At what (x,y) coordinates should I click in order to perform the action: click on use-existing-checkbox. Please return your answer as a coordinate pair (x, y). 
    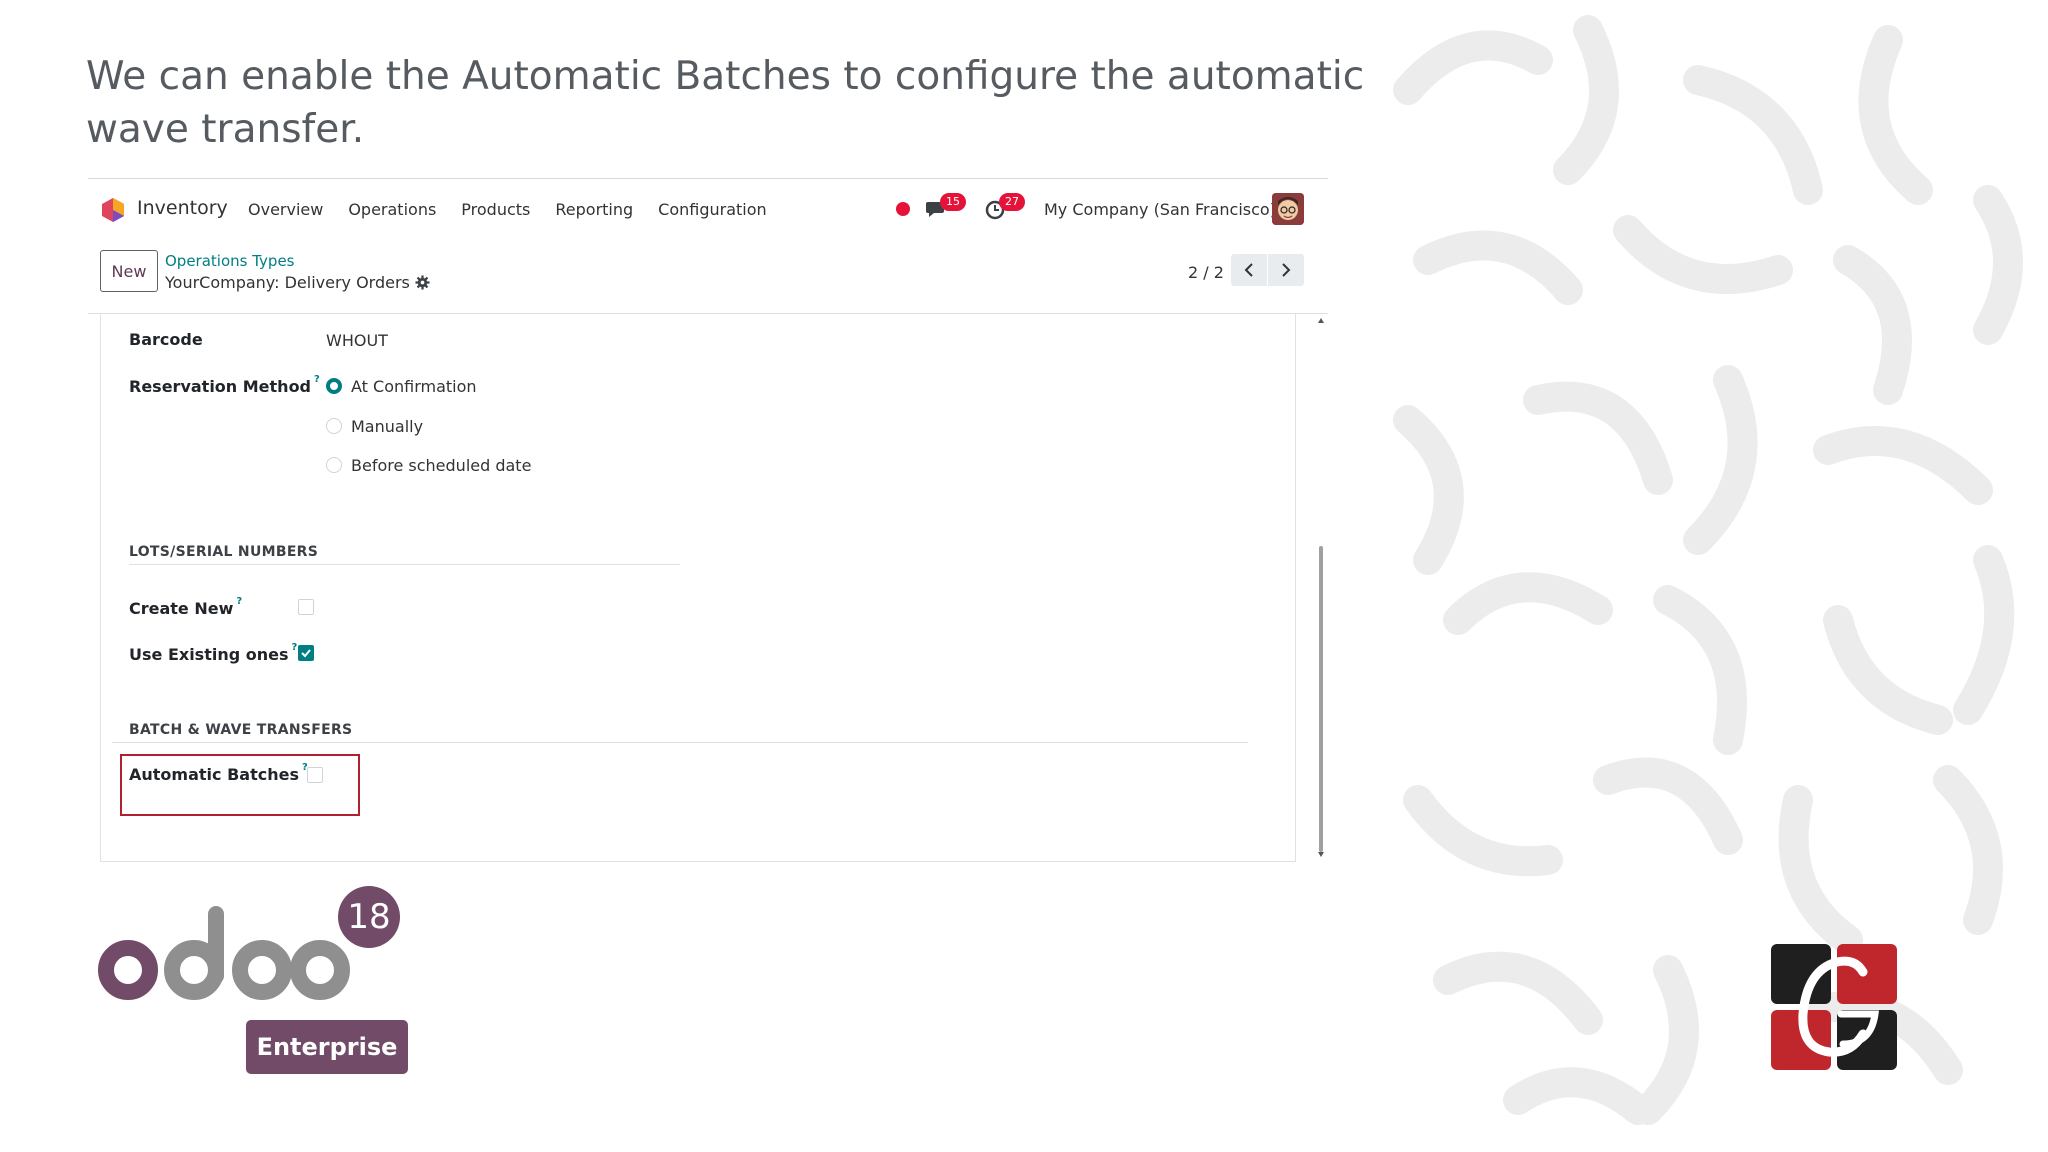
    Looking at the image, I should click on (306, 653).